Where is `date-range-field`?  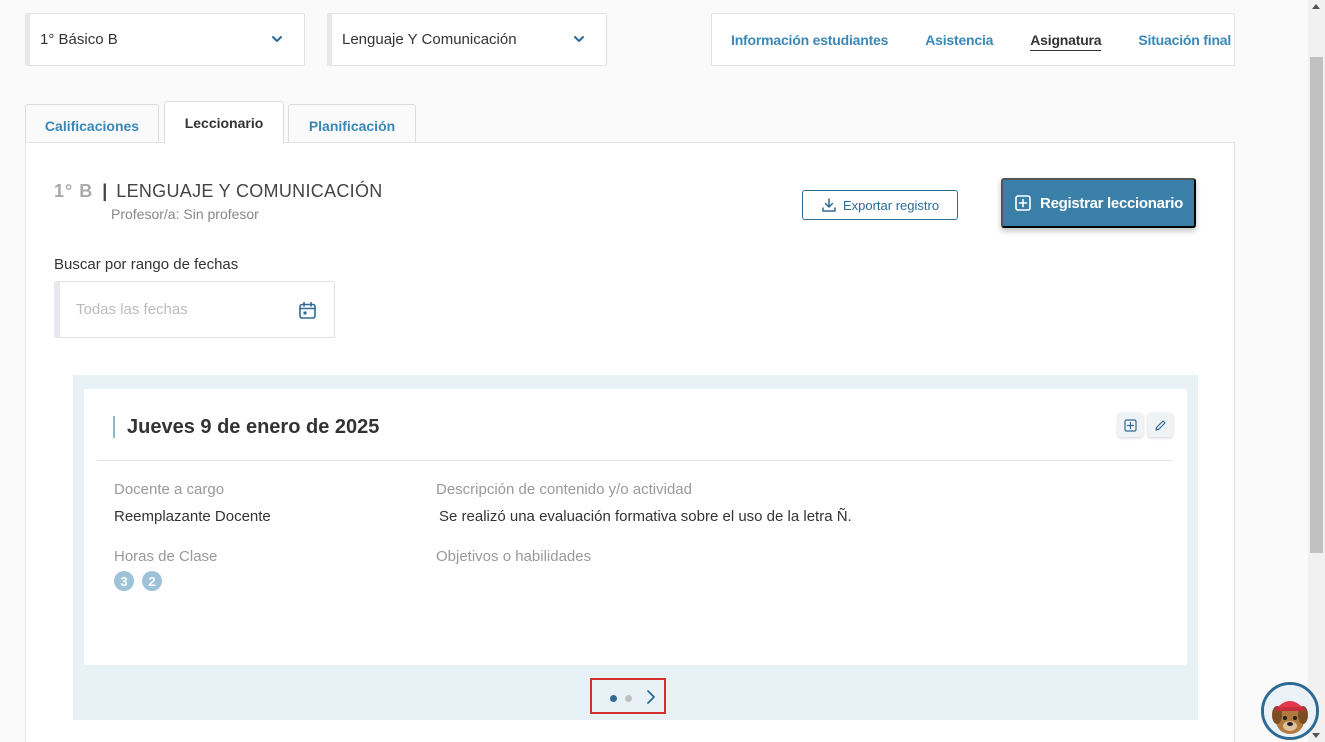 date-range-field is located at coordinates (194, 309).